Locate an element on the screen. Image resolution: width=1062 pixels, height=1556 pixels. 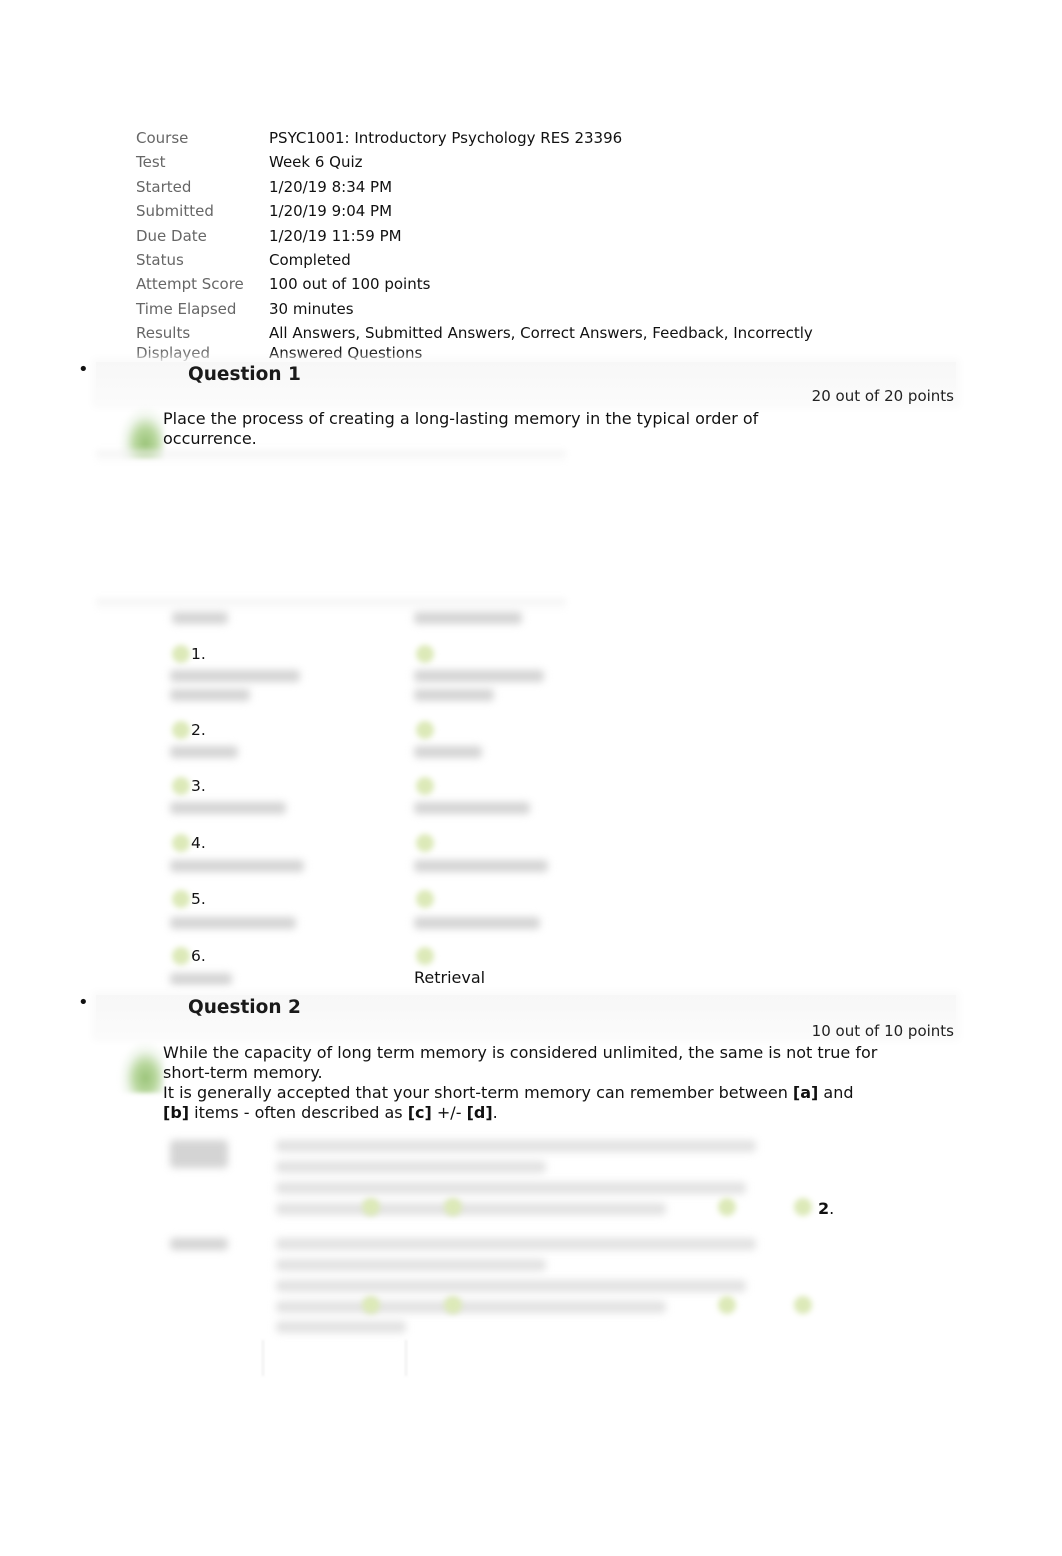
answer-fragment: 2. is located at coordinates (826, 1208).